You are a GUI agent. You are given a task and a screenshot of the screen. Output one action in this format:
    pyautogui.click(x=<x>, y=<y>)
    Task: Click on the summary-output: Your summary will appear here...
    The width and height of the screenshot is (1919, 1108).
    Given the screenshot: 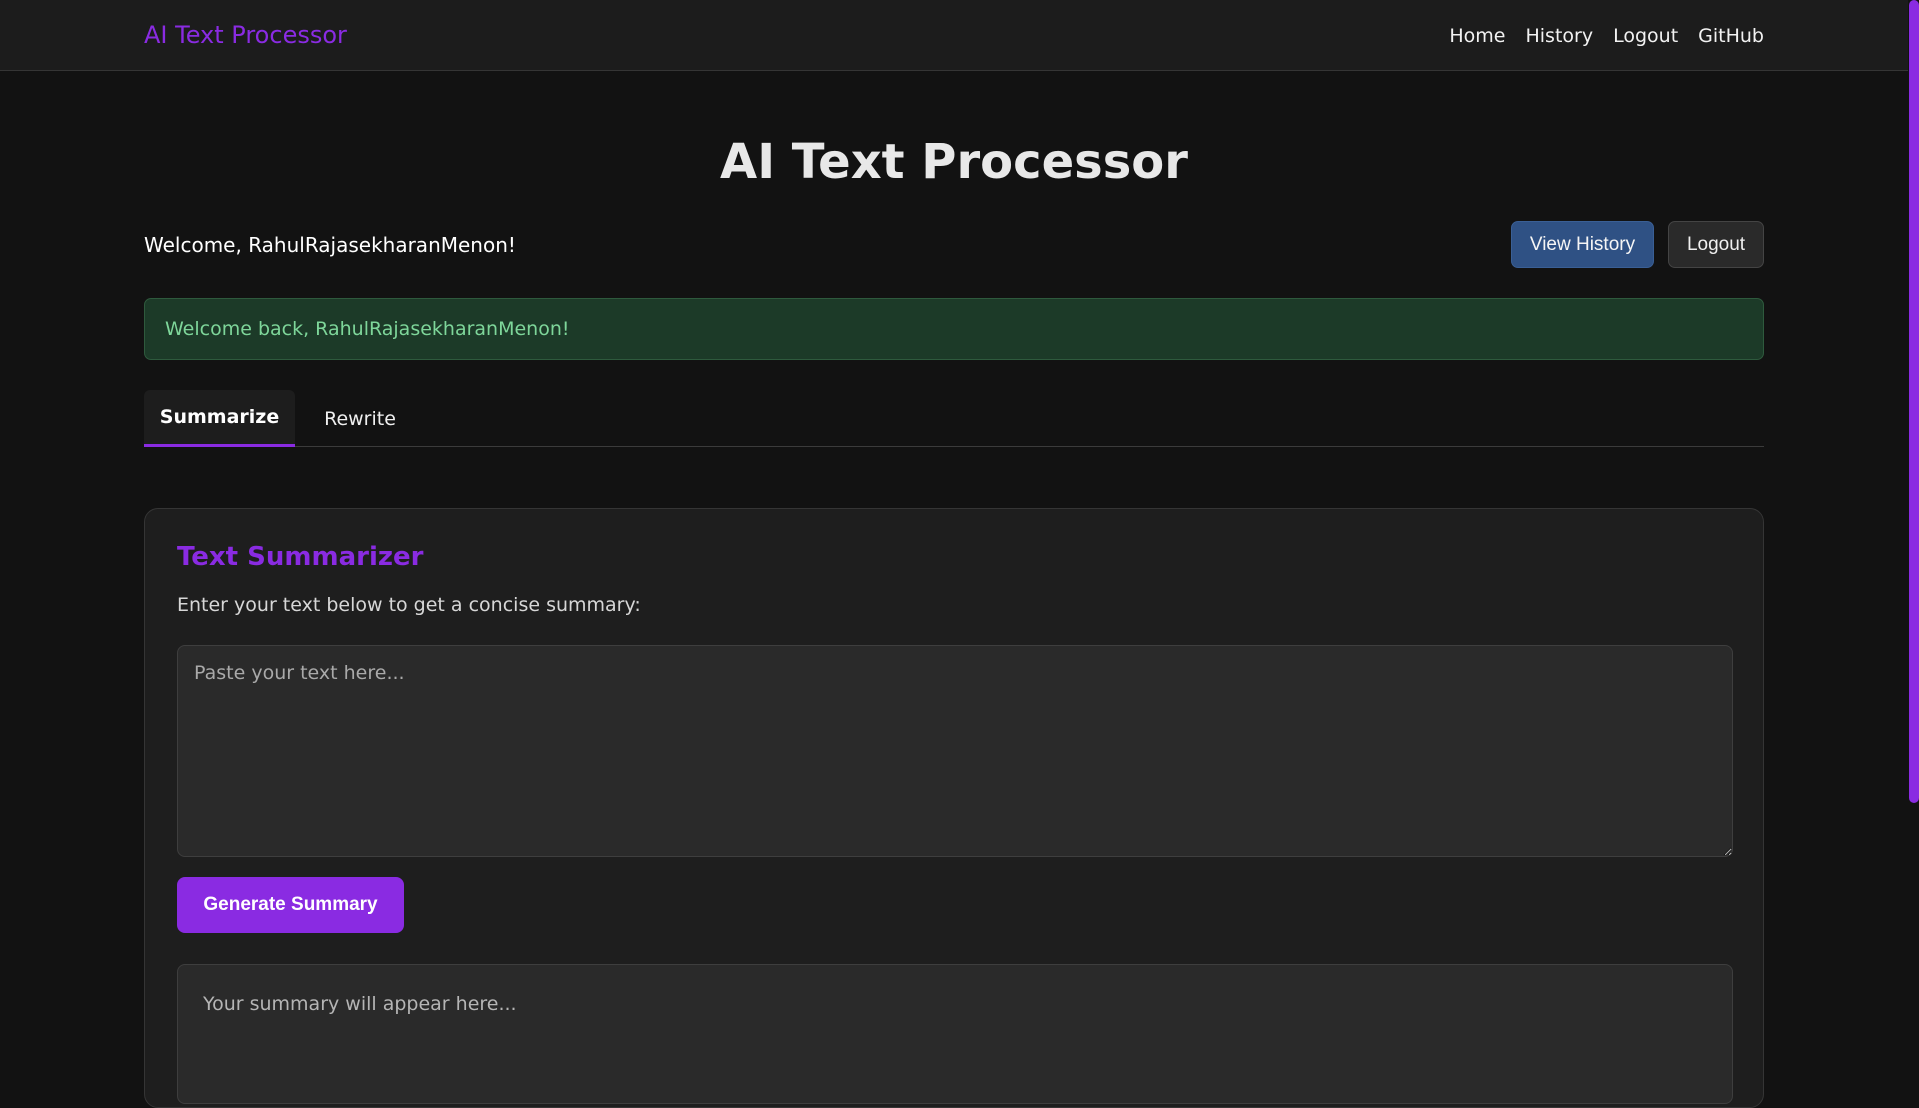 What is the action you would take?
    pyautogui.click(x=955, y=1034)
    